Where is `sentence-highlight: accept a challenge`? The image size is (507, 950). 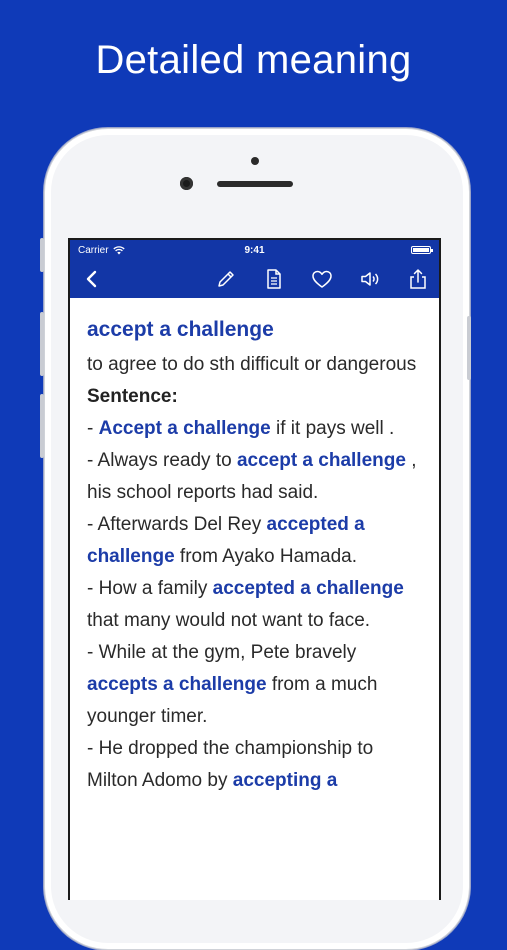
sentence-highlight: accept a challenge is located at coordinates (321, 460).